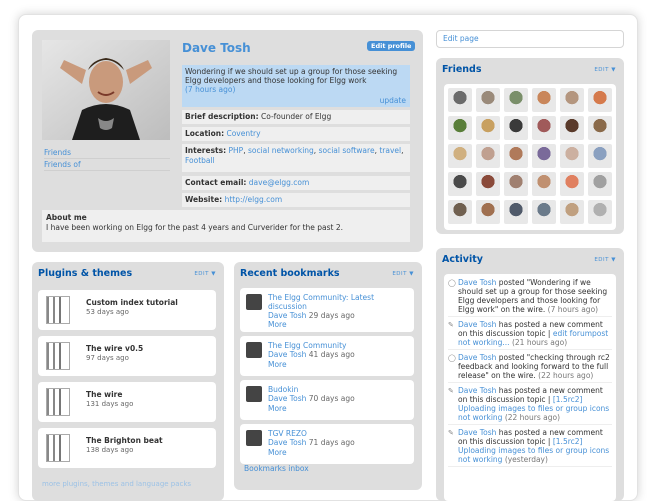 The width and height of the screenshot is (647, 501). Describe the element at coordinates (107, 358) in the screenshot. I see `plugin-age: 97 days ago` at that location.